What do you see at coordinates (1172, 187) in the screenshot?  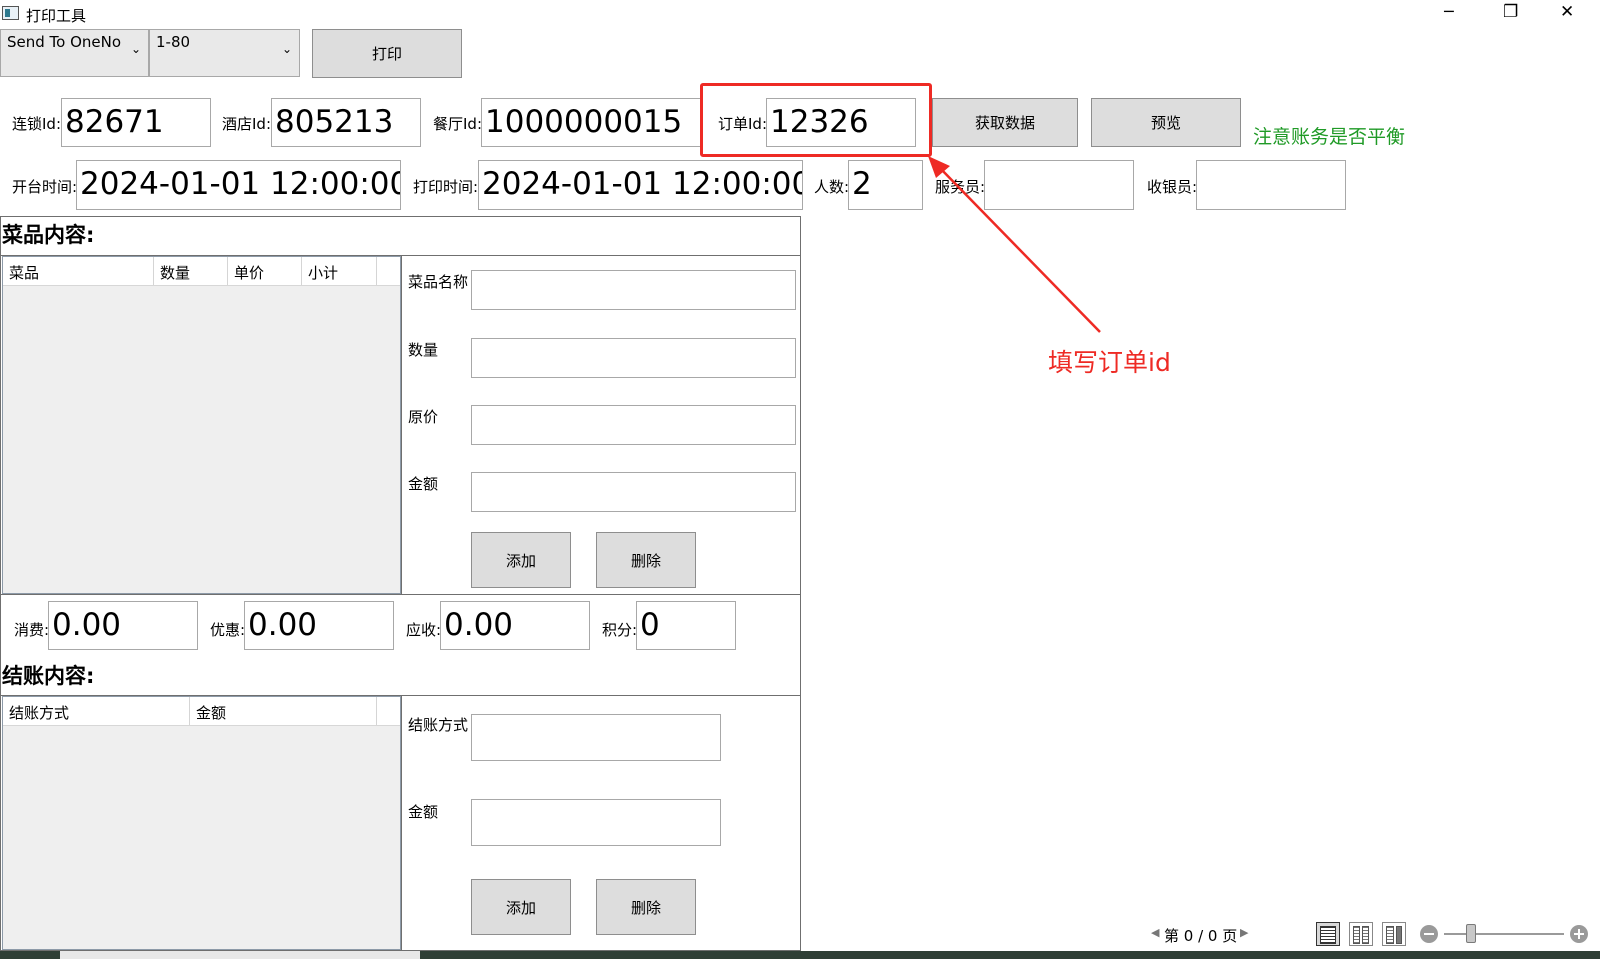 I see `cashier-label: 收银员:` at bounding box center [1172, 187].